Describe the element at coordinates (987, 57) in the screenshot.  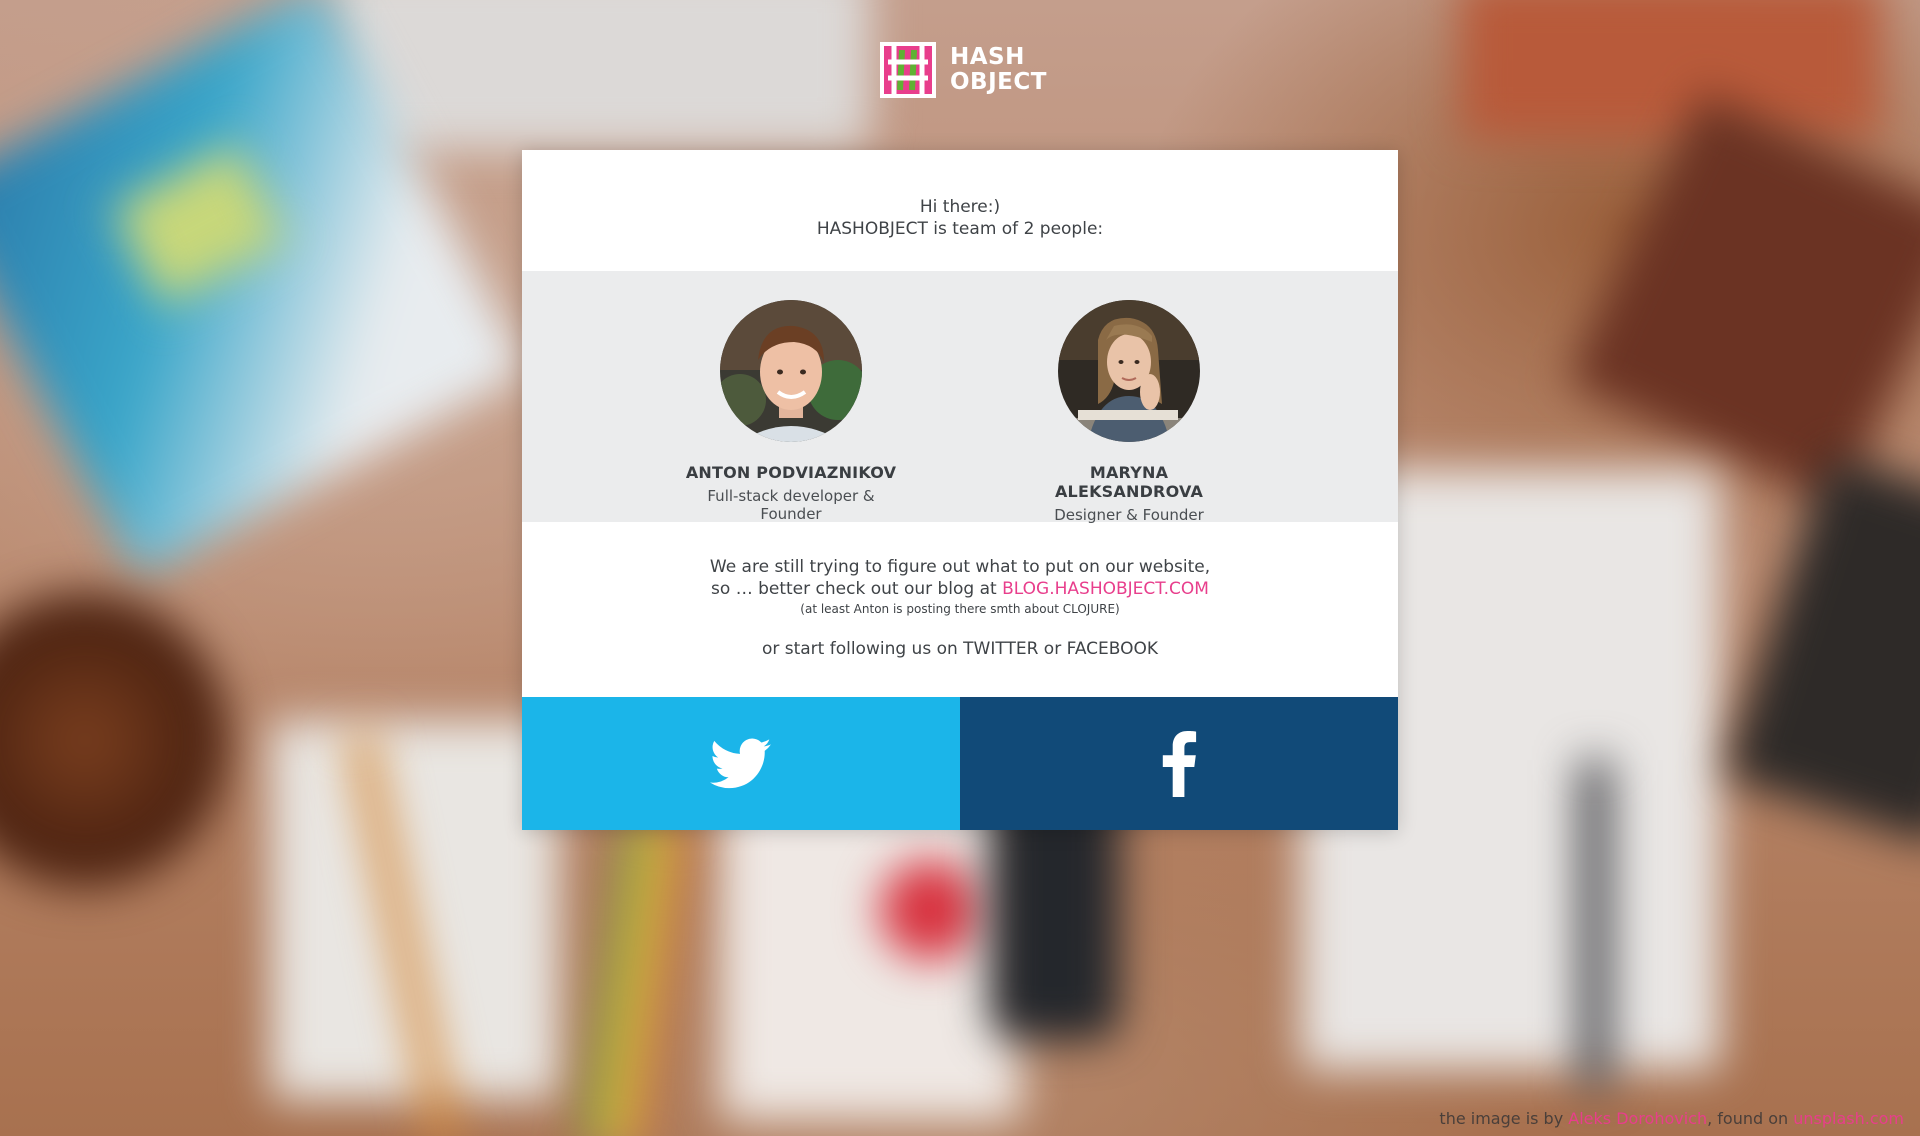
I see `logo-line-1: HASH` at that location.